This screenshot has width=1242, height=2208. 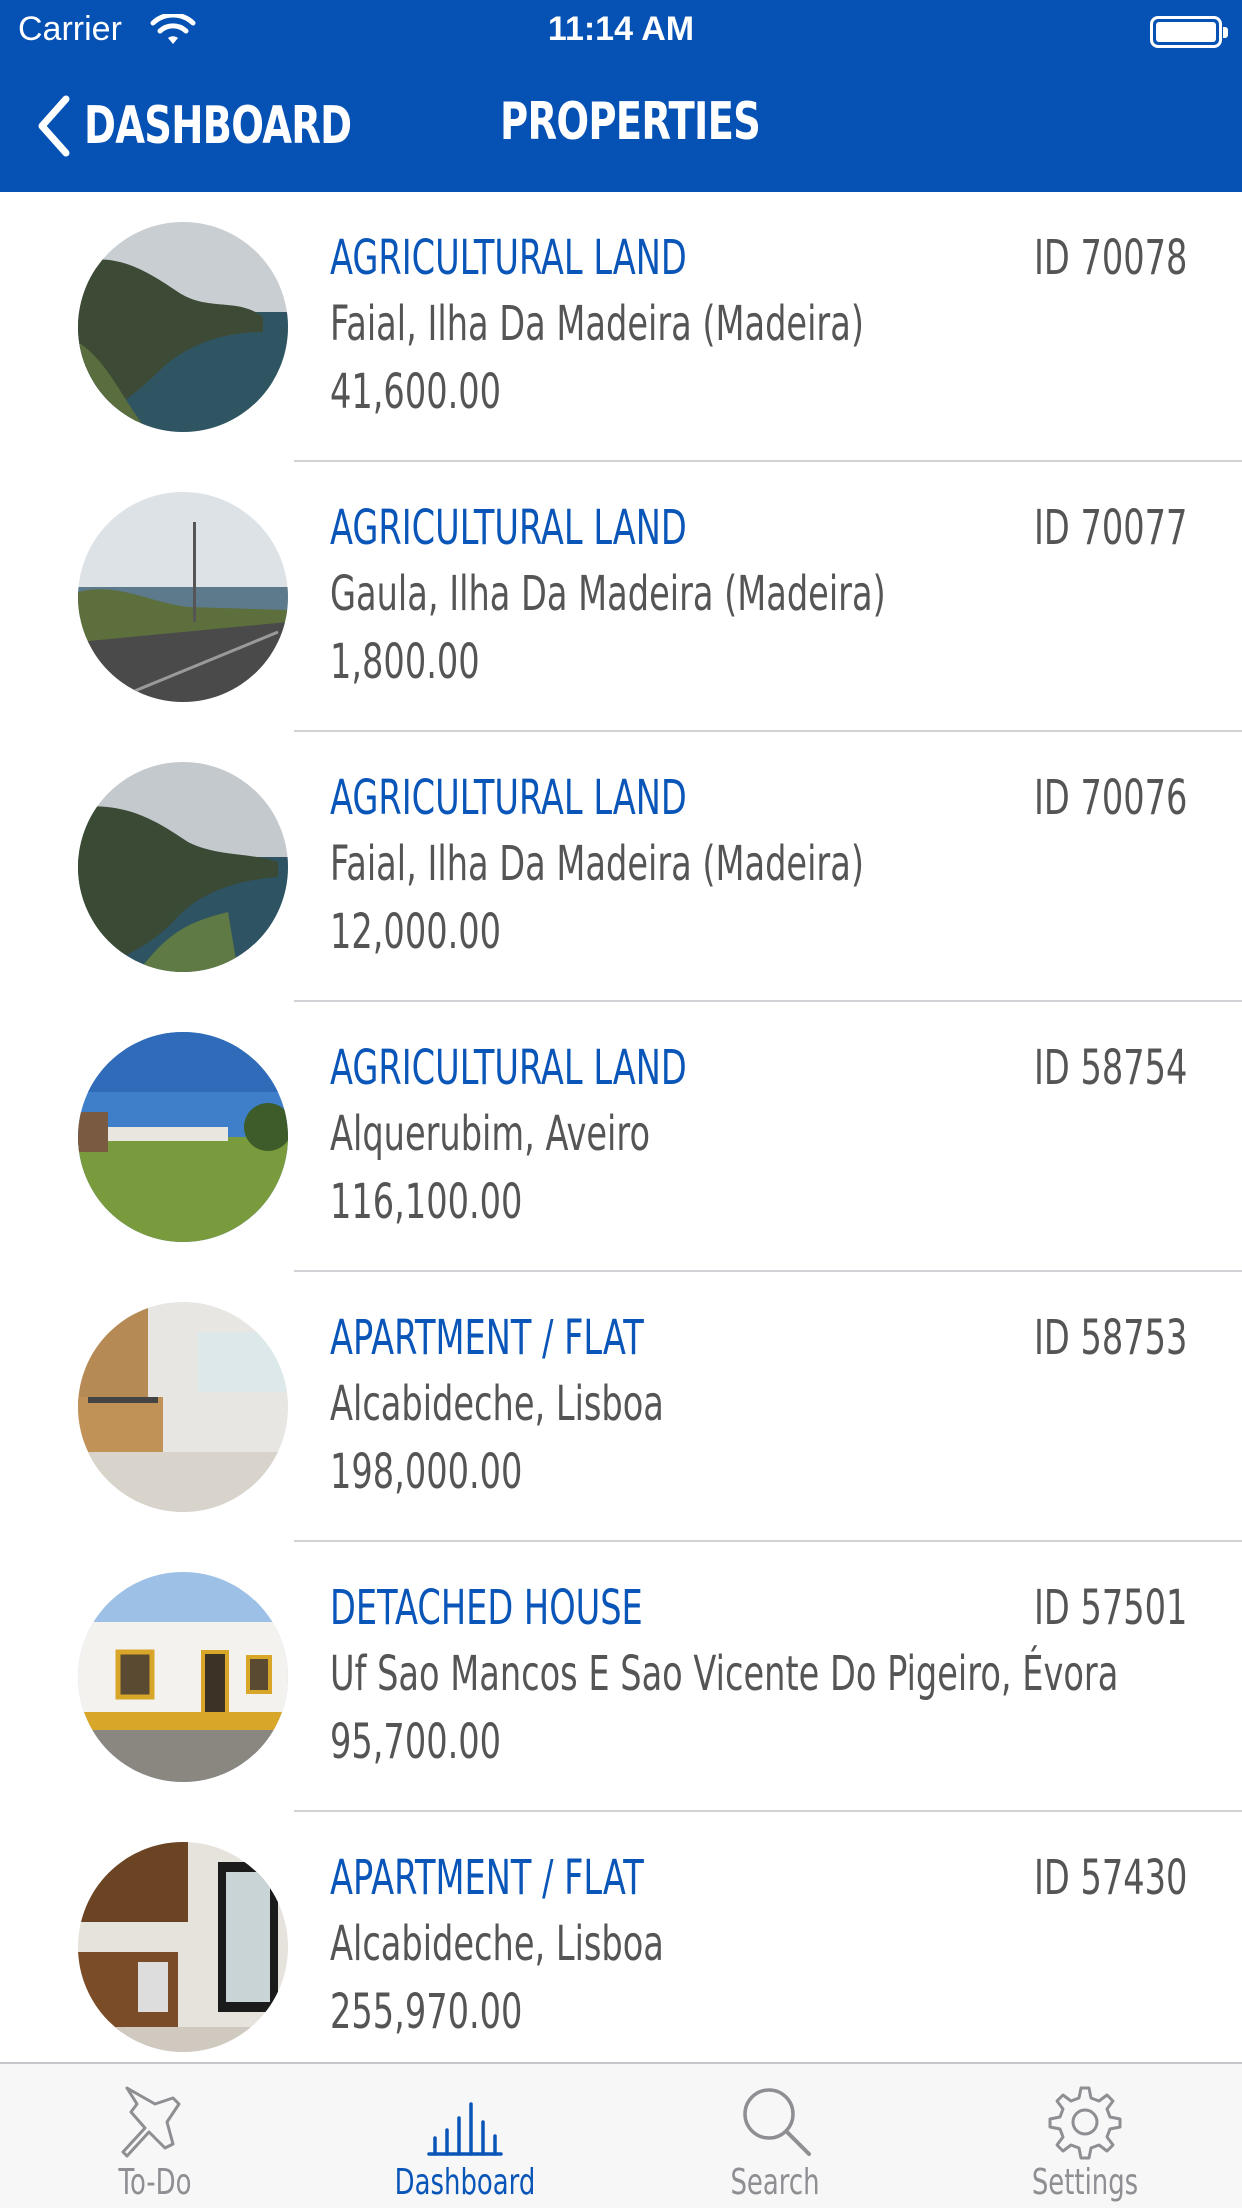 I want to click on tab-bar: To-Do Dashboard Search Settings, so click(x=621, y=2135).